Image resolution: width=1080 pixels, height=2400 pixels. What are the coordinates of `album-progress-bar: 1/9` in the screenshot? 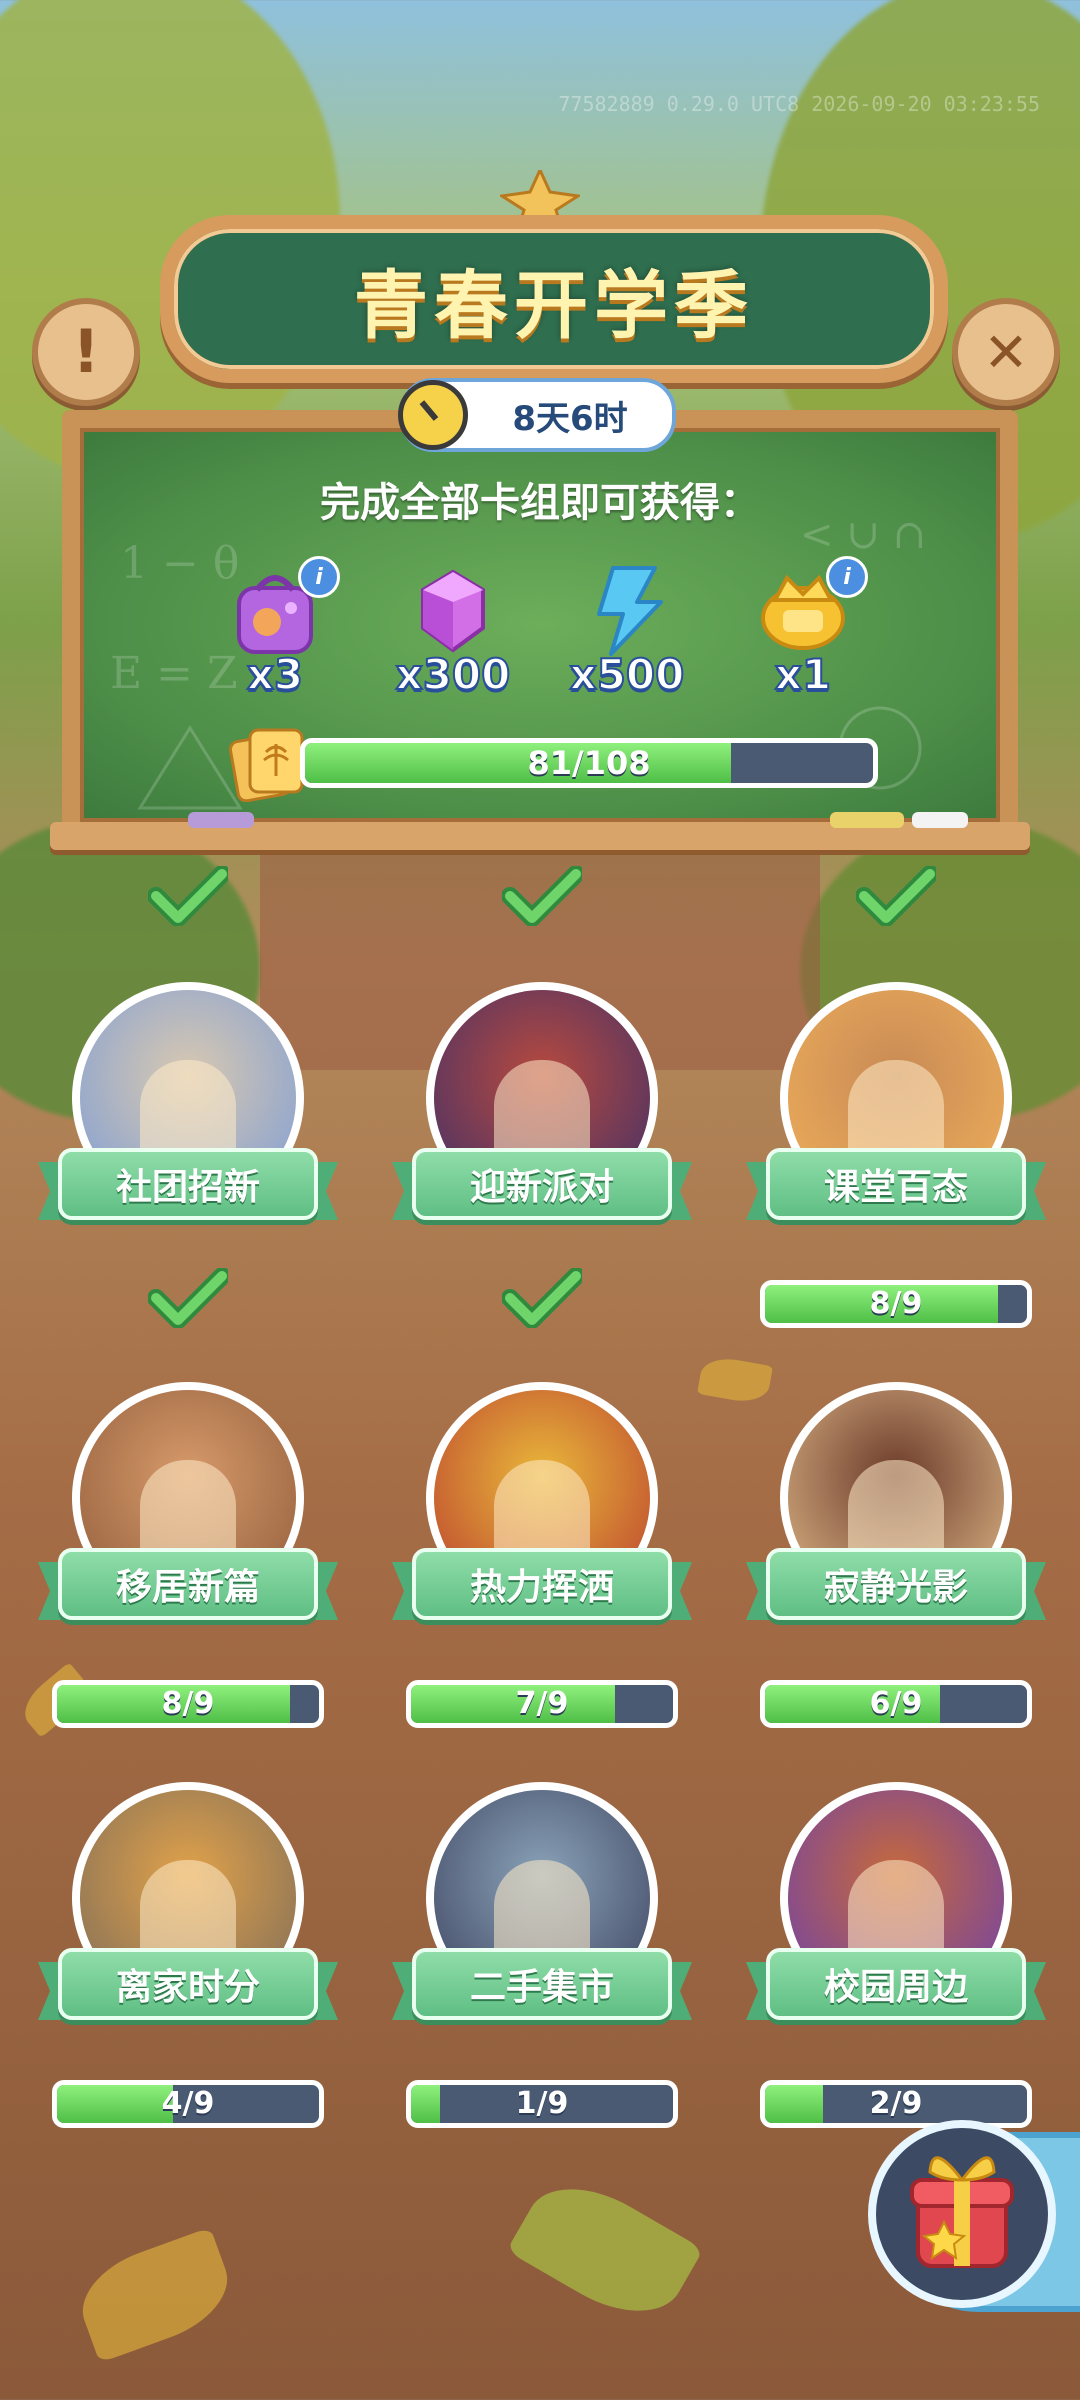 It's located at (542, 2104).